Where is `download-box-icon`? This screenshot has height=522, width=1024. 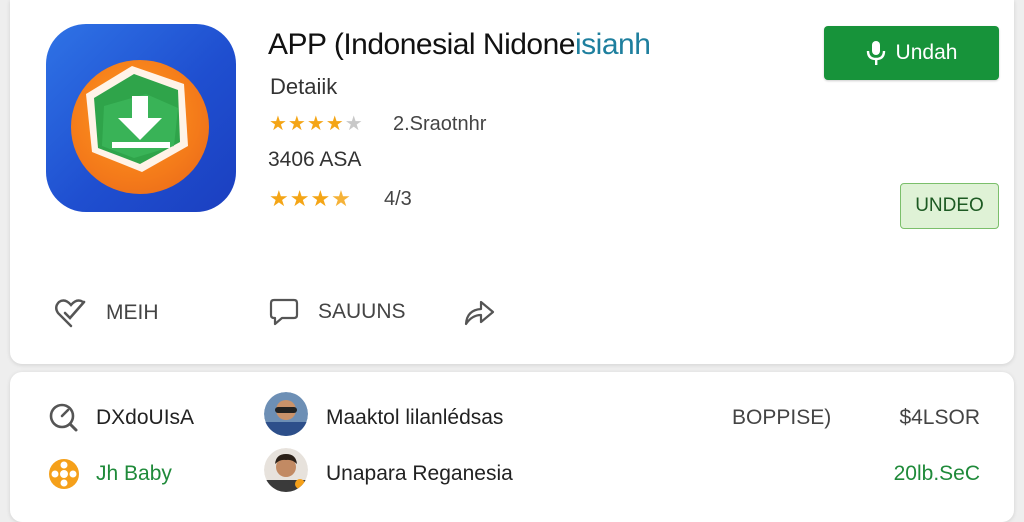 download-box-icon is located at coordinates (137, 119).